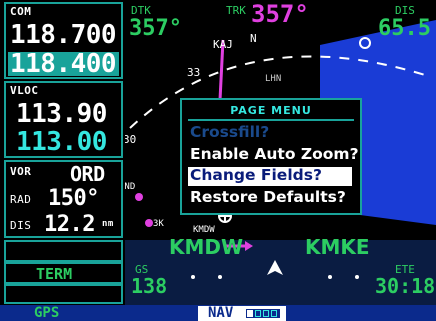 This screenshot has width=436, height=321. Describe the element at coordinates (21, 171) in the screenshot. I see `vor-label: VOR` at that location.